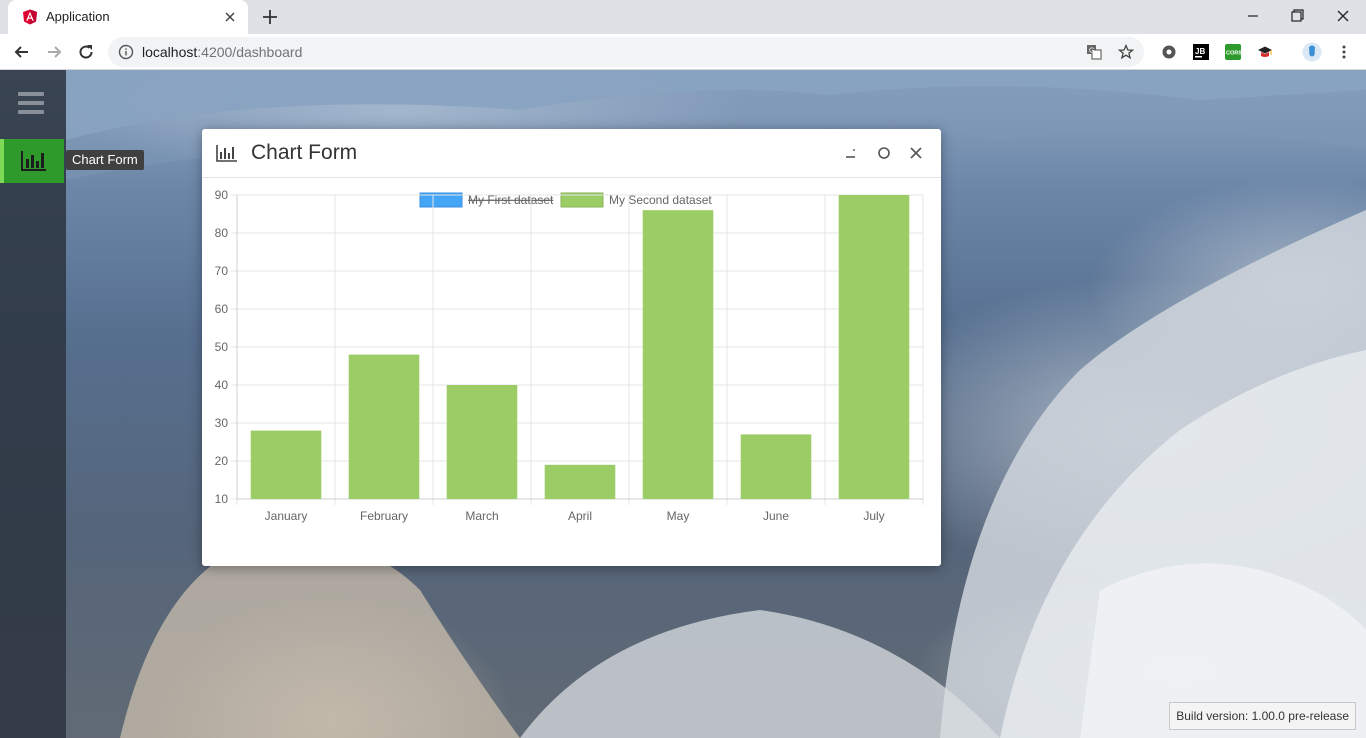 Image resolution: width=1366 pixels, height=738 pixels. Describe the element at coordinates (222, 499) in the screenshot. I see `y-tick-label: 10` at that location.